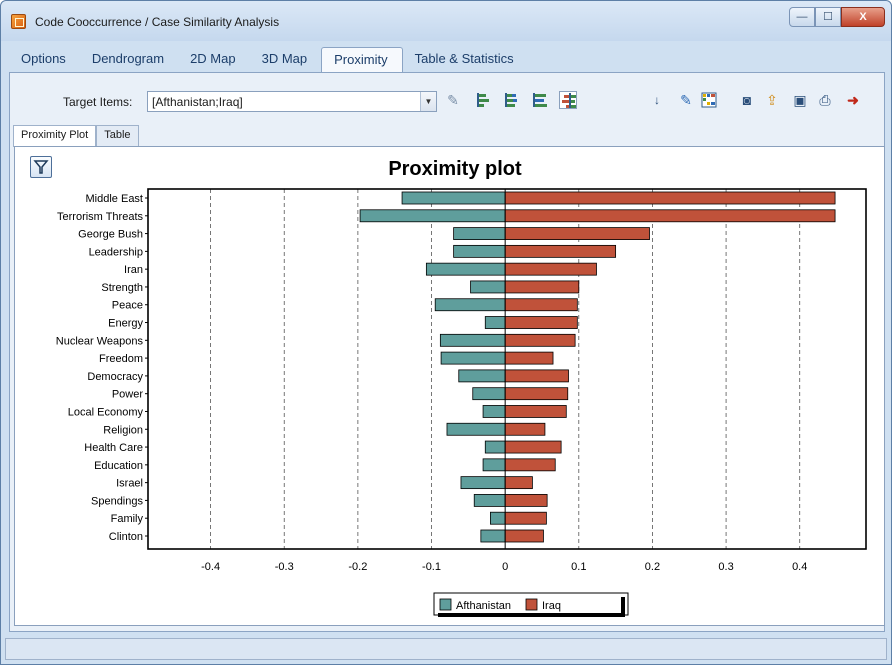 The height and width of the screenshot is (665, 892). What do you see at coordinates (446, 649) in the screenshot?
I see `status-bar` at bounding box center [446, 649].